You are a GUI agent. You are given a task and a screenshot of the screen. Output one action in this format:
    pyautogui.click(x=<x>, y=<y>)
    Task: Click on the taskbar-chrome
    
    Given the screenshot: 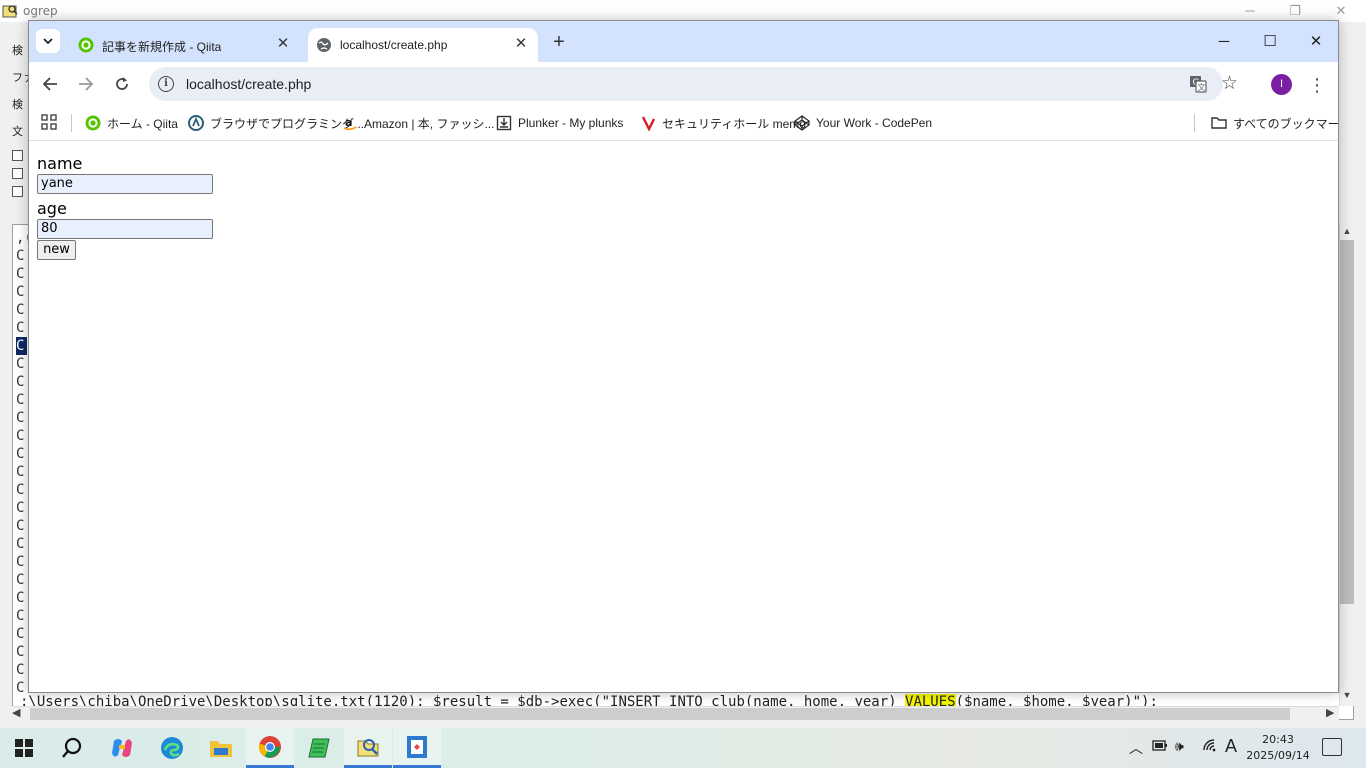 What is the action you would take?
    pyautogui.click(x=270, y=748)
    